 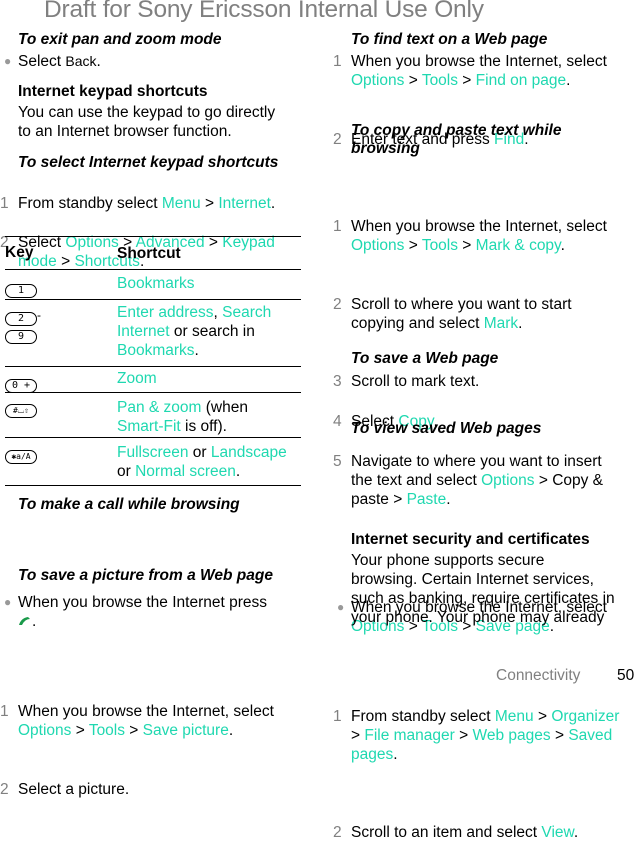 I want to click on link-web-pages: Web pages, so click(x=512, y=735).